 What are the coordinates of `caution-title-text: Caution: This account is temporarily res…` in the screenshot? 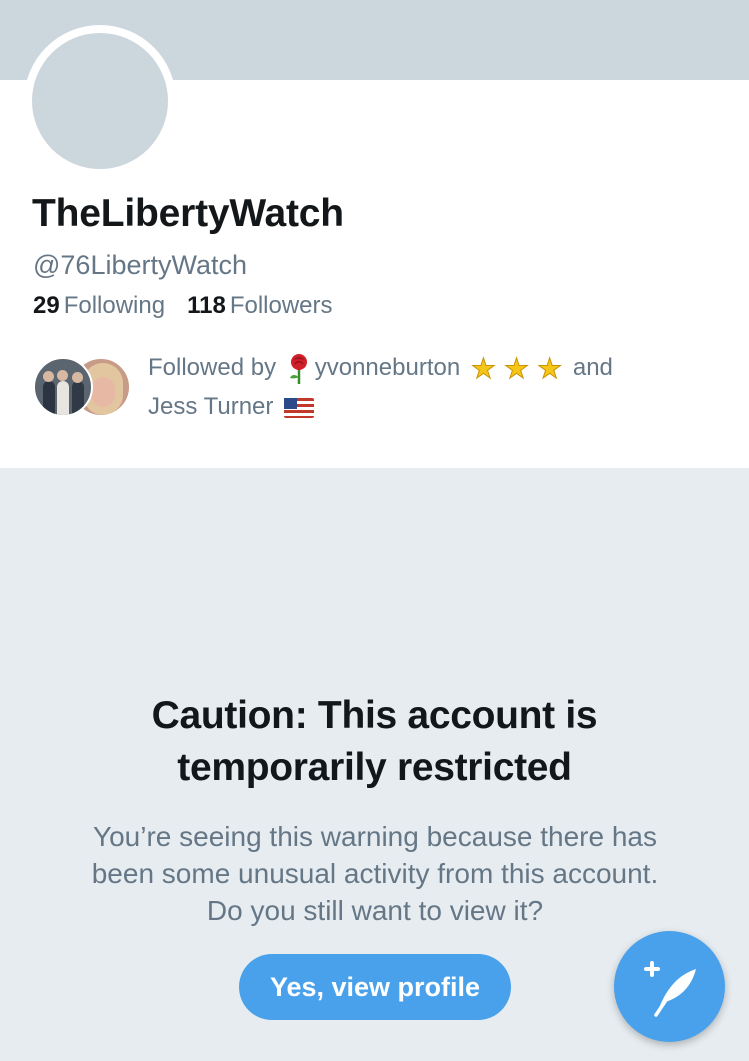 It's located at (374, 741).